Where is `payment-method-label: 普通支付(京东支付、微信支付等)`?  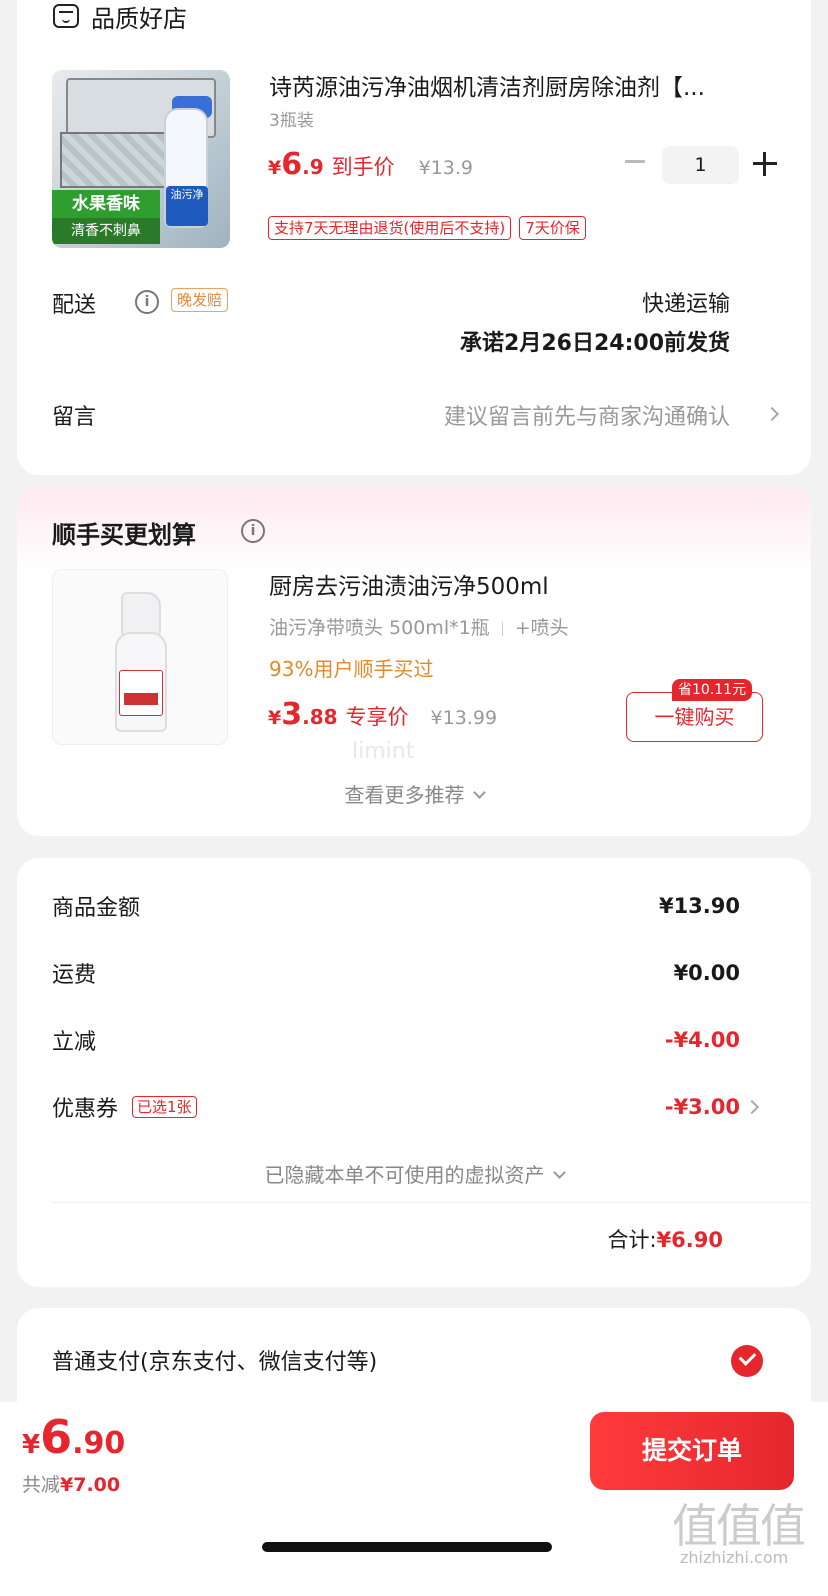
payment-method-label: 普通支付(京东支付、微信支付等) is located at coordinates (214, 1360).